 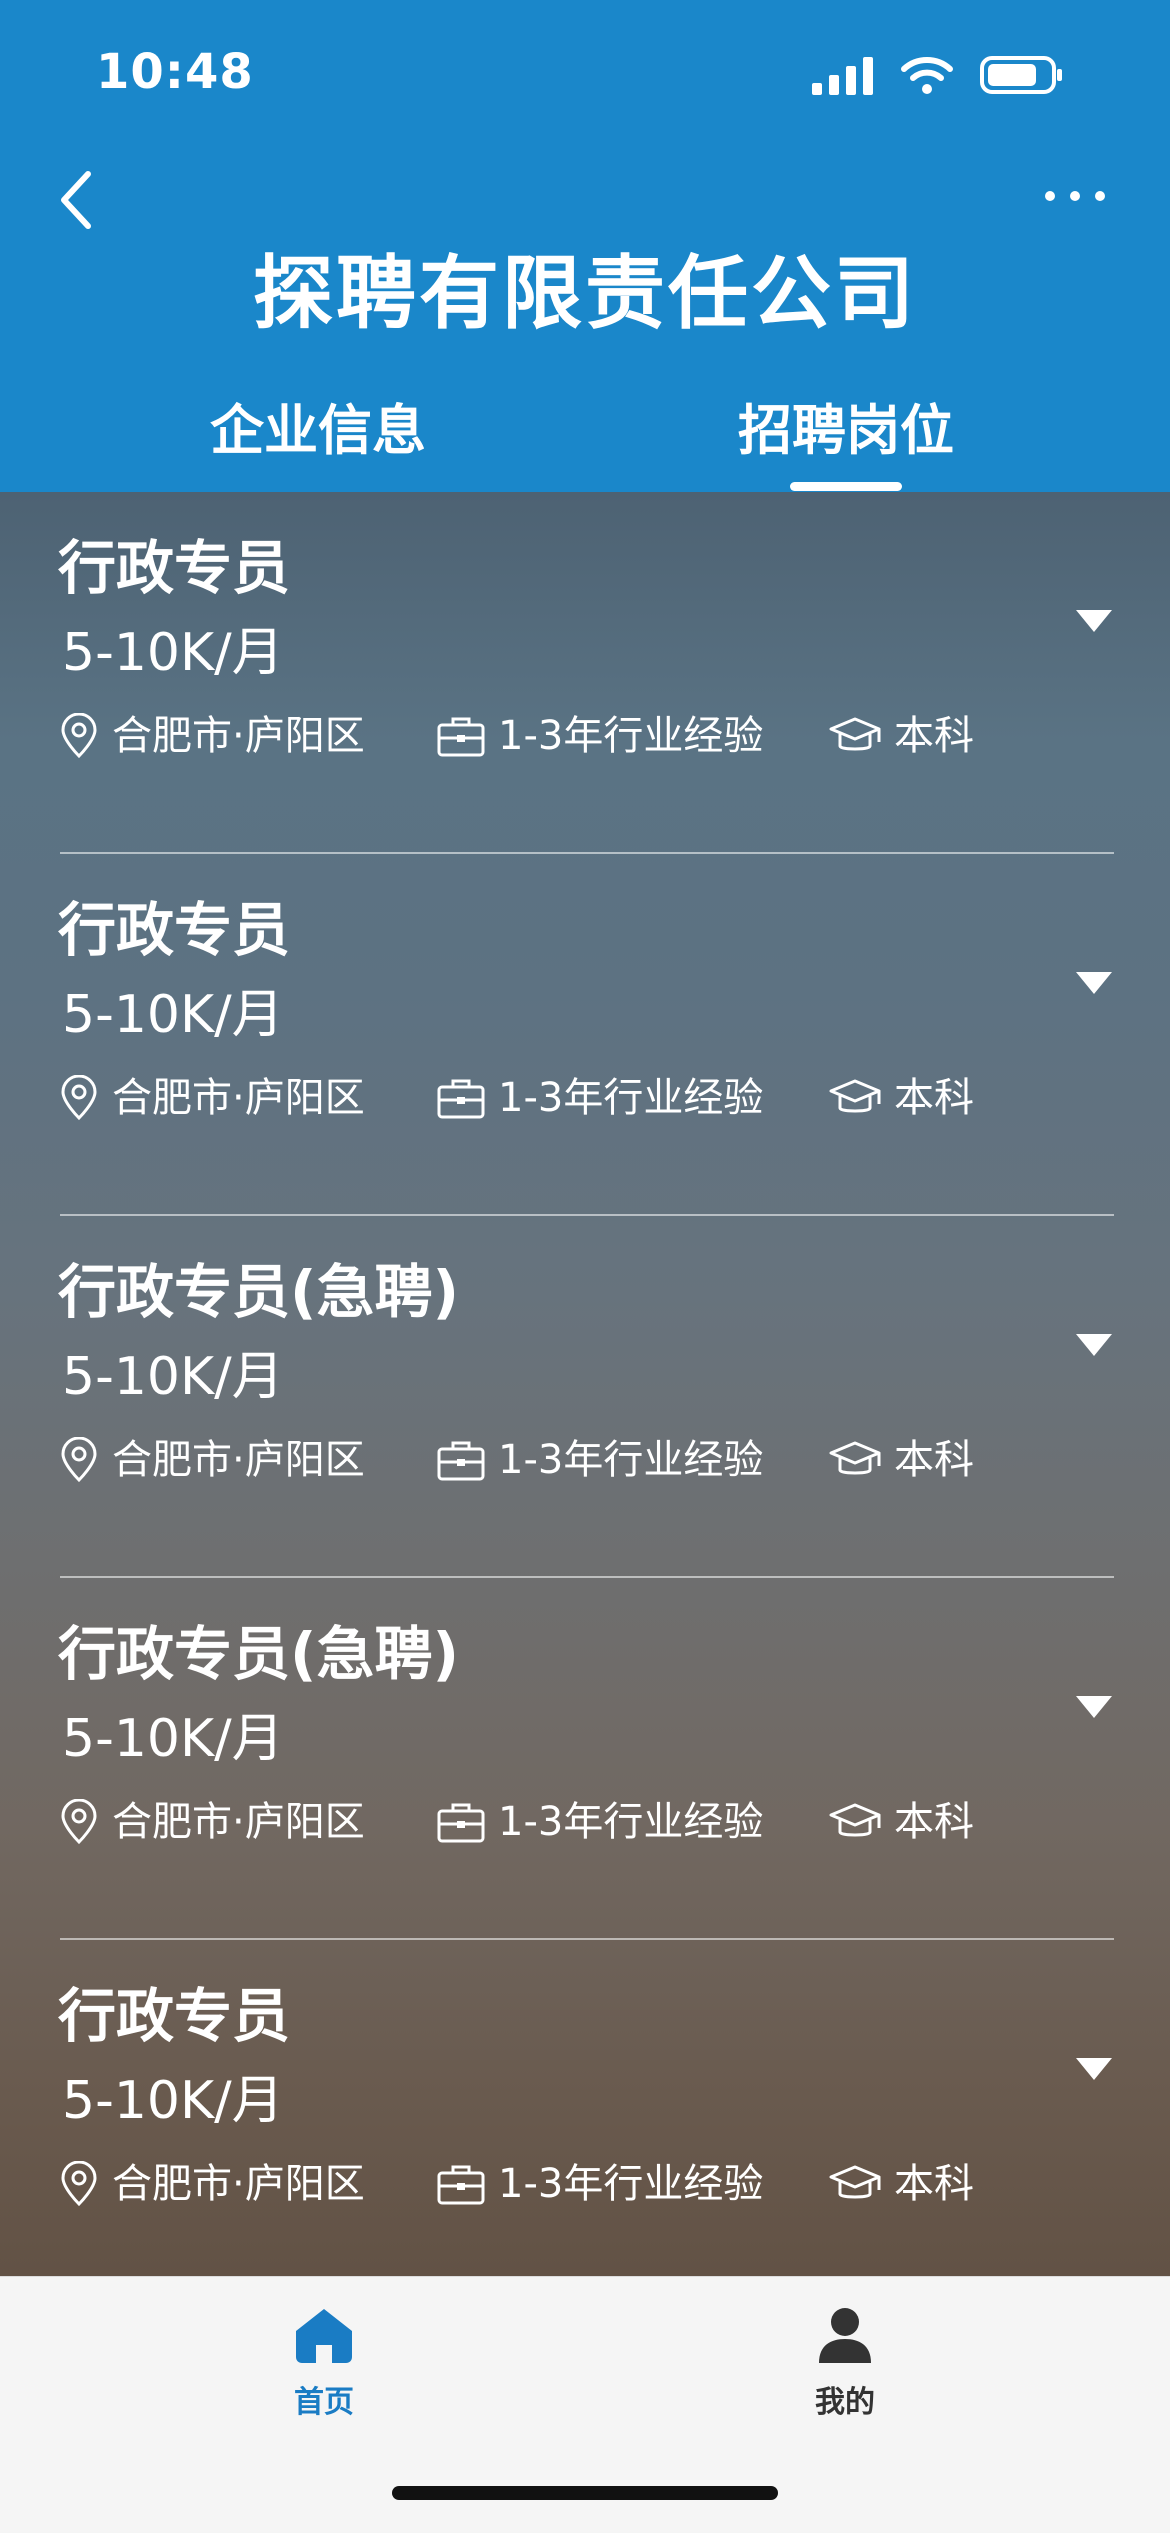 What do you see at coordinates (318, 431) in the screenshot?
I see `tab-company-info: 企业信息` at bounding box center [318, 431].